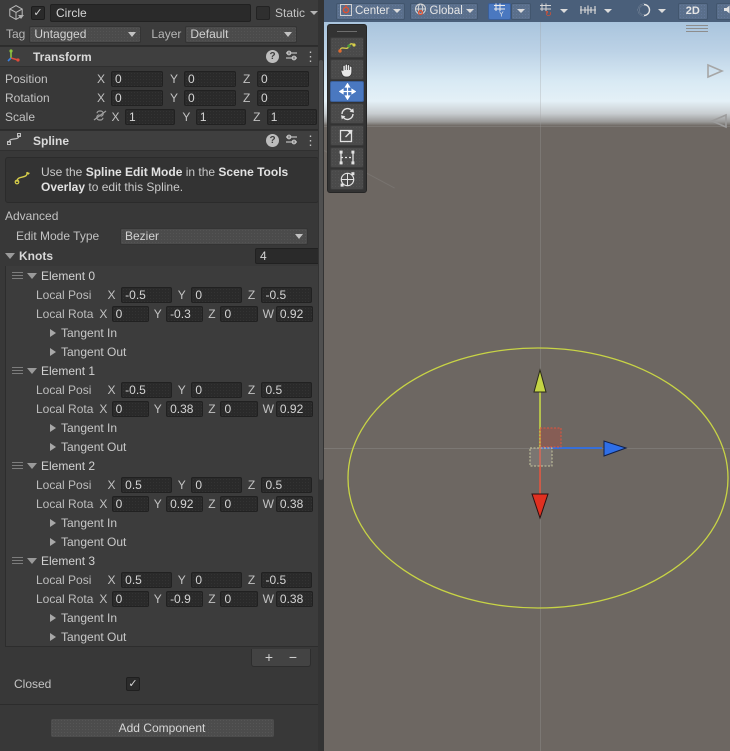 This screenshot has height=751, width=730. I want to click on overlay-expand-arrow-icon, so click(718, 121).